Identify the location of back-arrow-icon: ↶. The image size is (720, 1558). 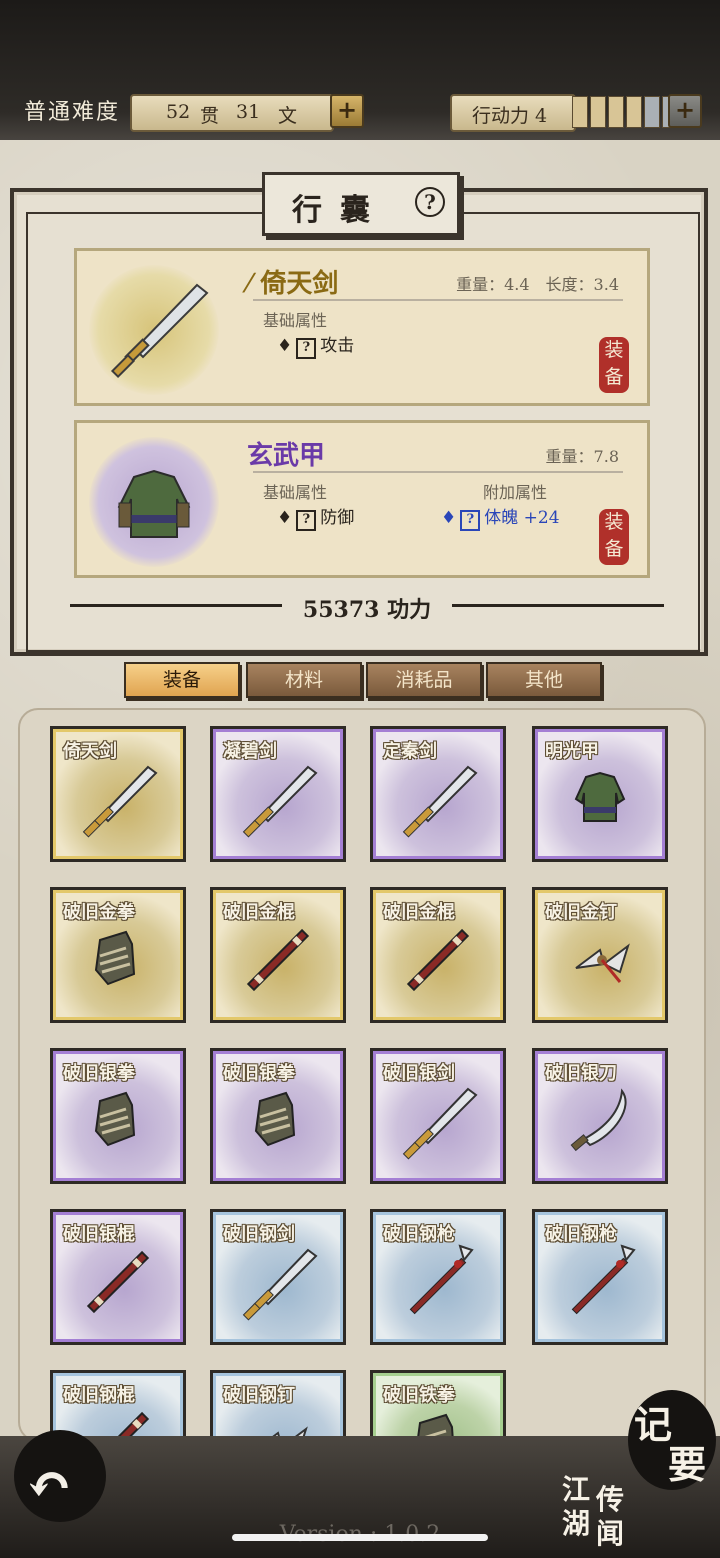
(49, 1485).